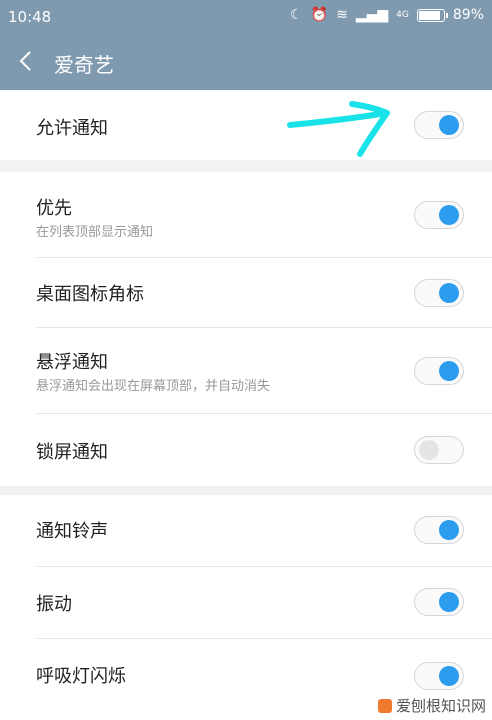 This screenshot has height=720, width=492. Describe the element at coordinates (27, 61) in the screenshot. I see `chevron-left-icon` at that location.